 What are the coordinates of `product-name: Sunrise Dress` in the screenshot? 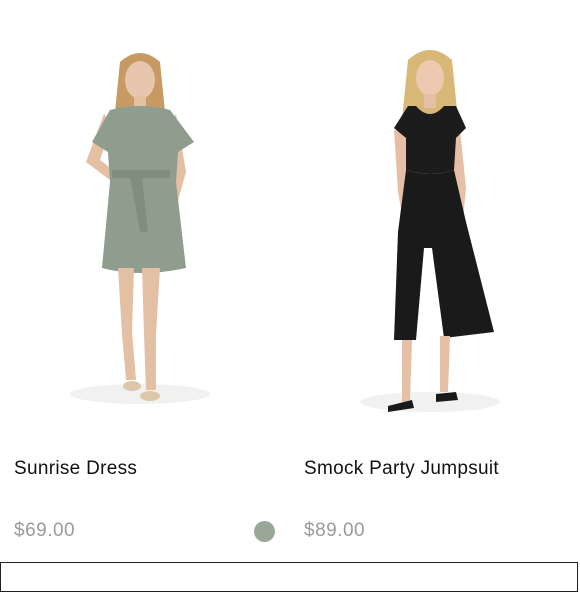 It's located at (75, 469).